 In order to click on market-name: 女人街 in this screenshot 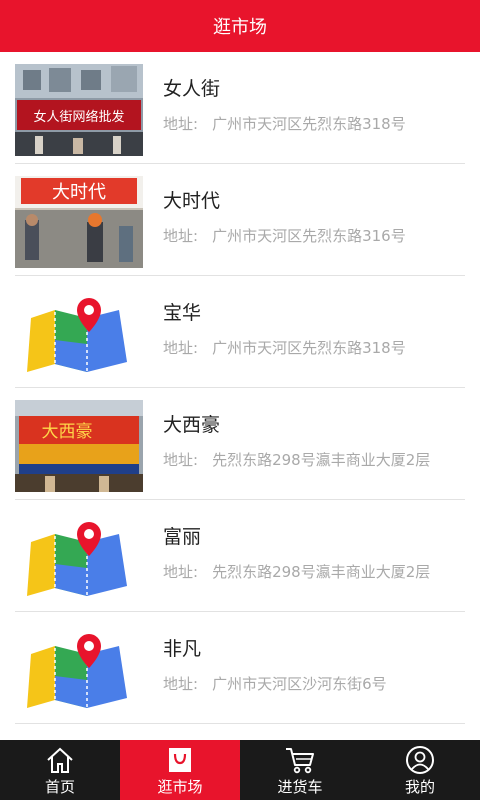, I will do `click(192, 89)`.